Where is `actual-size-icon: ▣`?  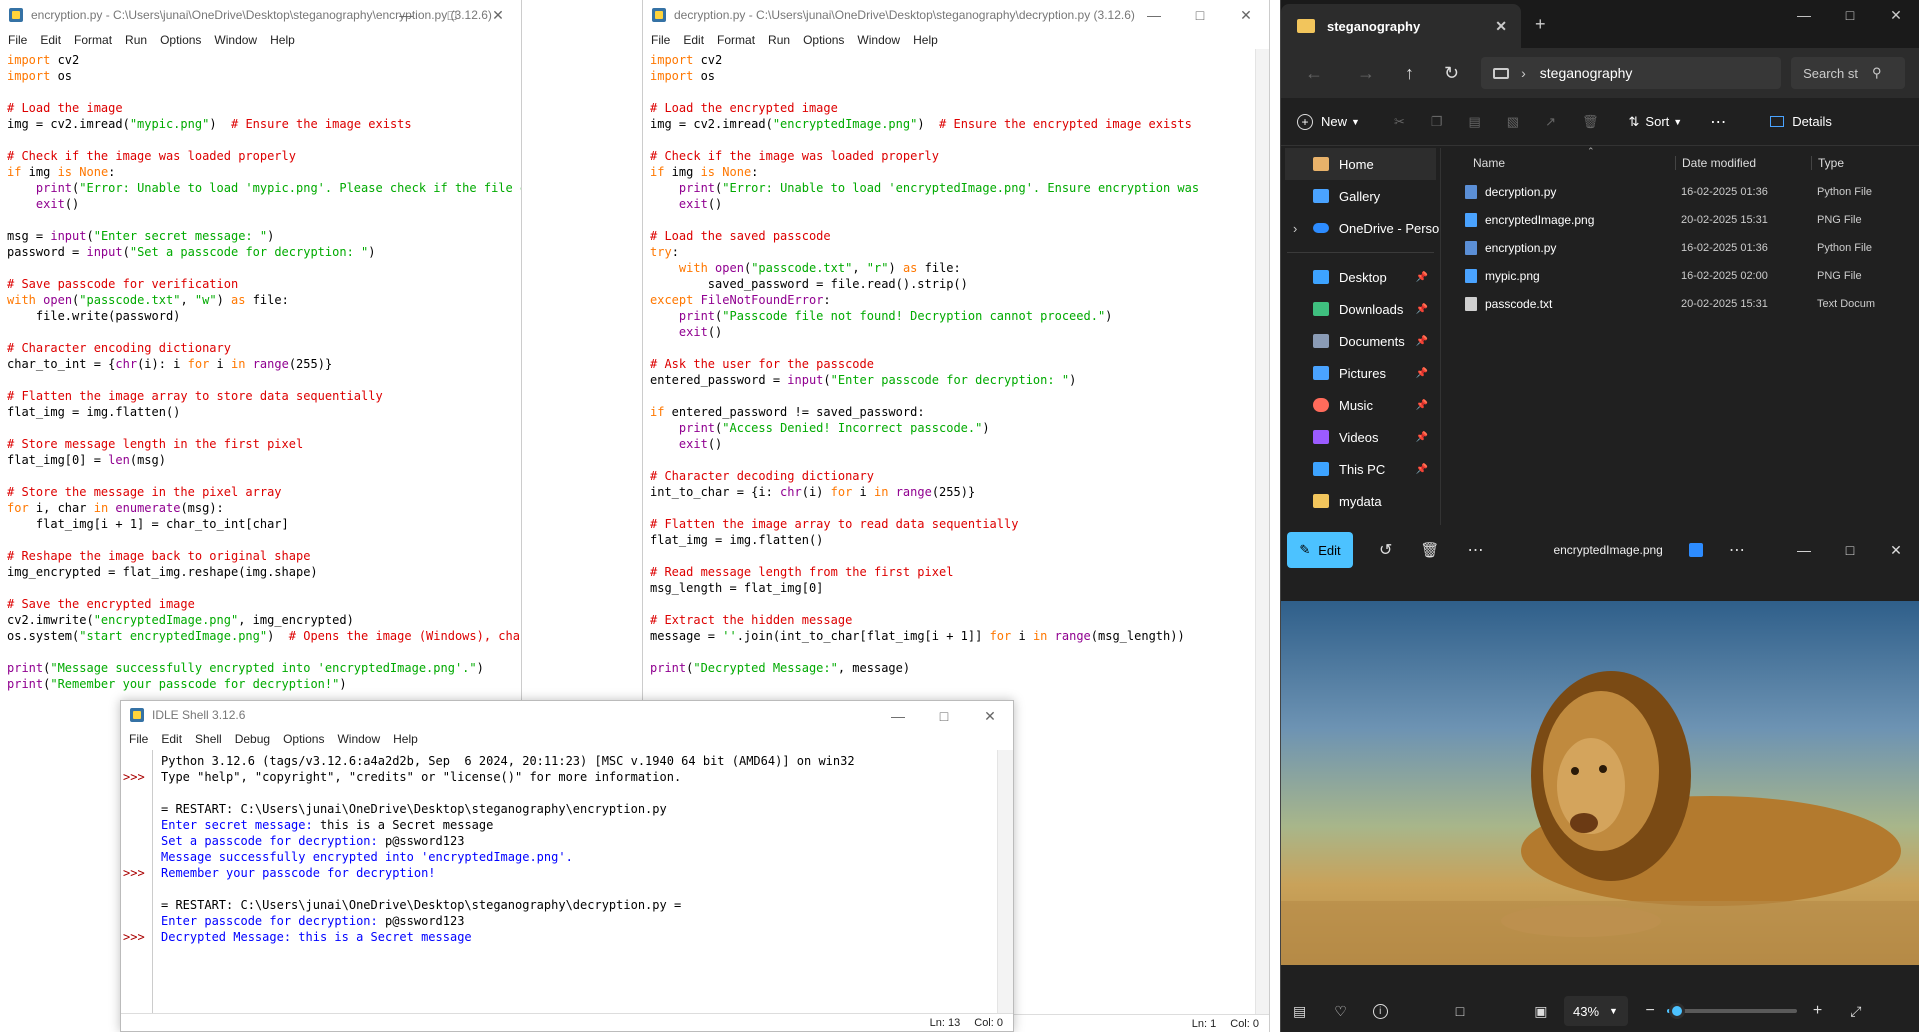
actual-size-icon: ▣ is located at coordinates (1540, 1011).